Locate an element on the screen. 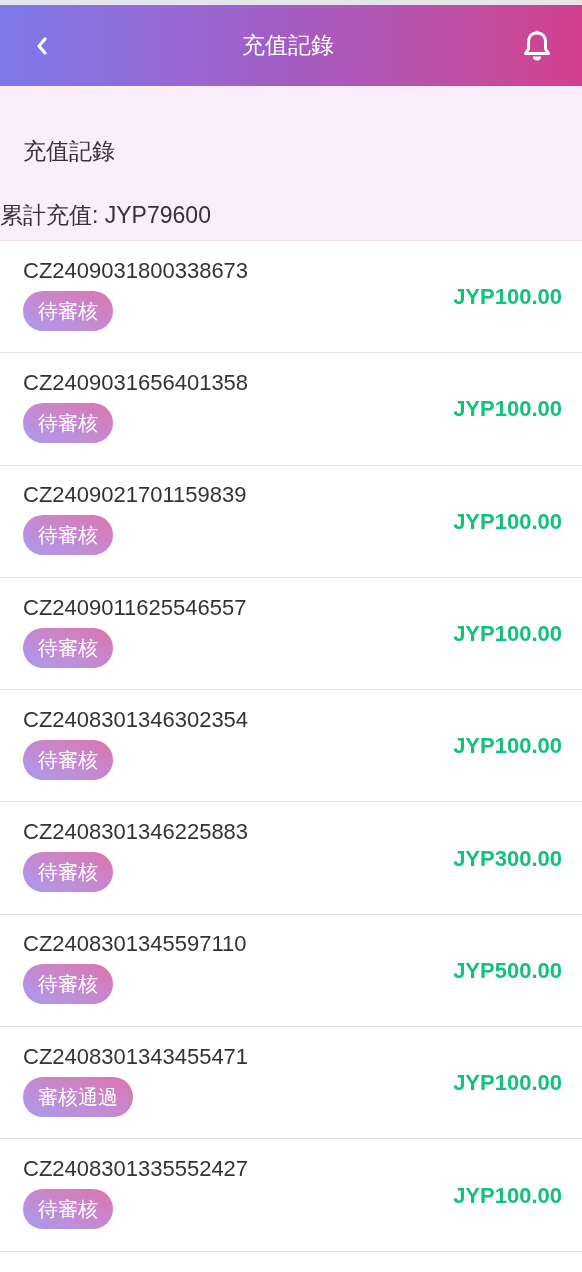  amount: JYP500.00 is located at coordinates (507, 970).